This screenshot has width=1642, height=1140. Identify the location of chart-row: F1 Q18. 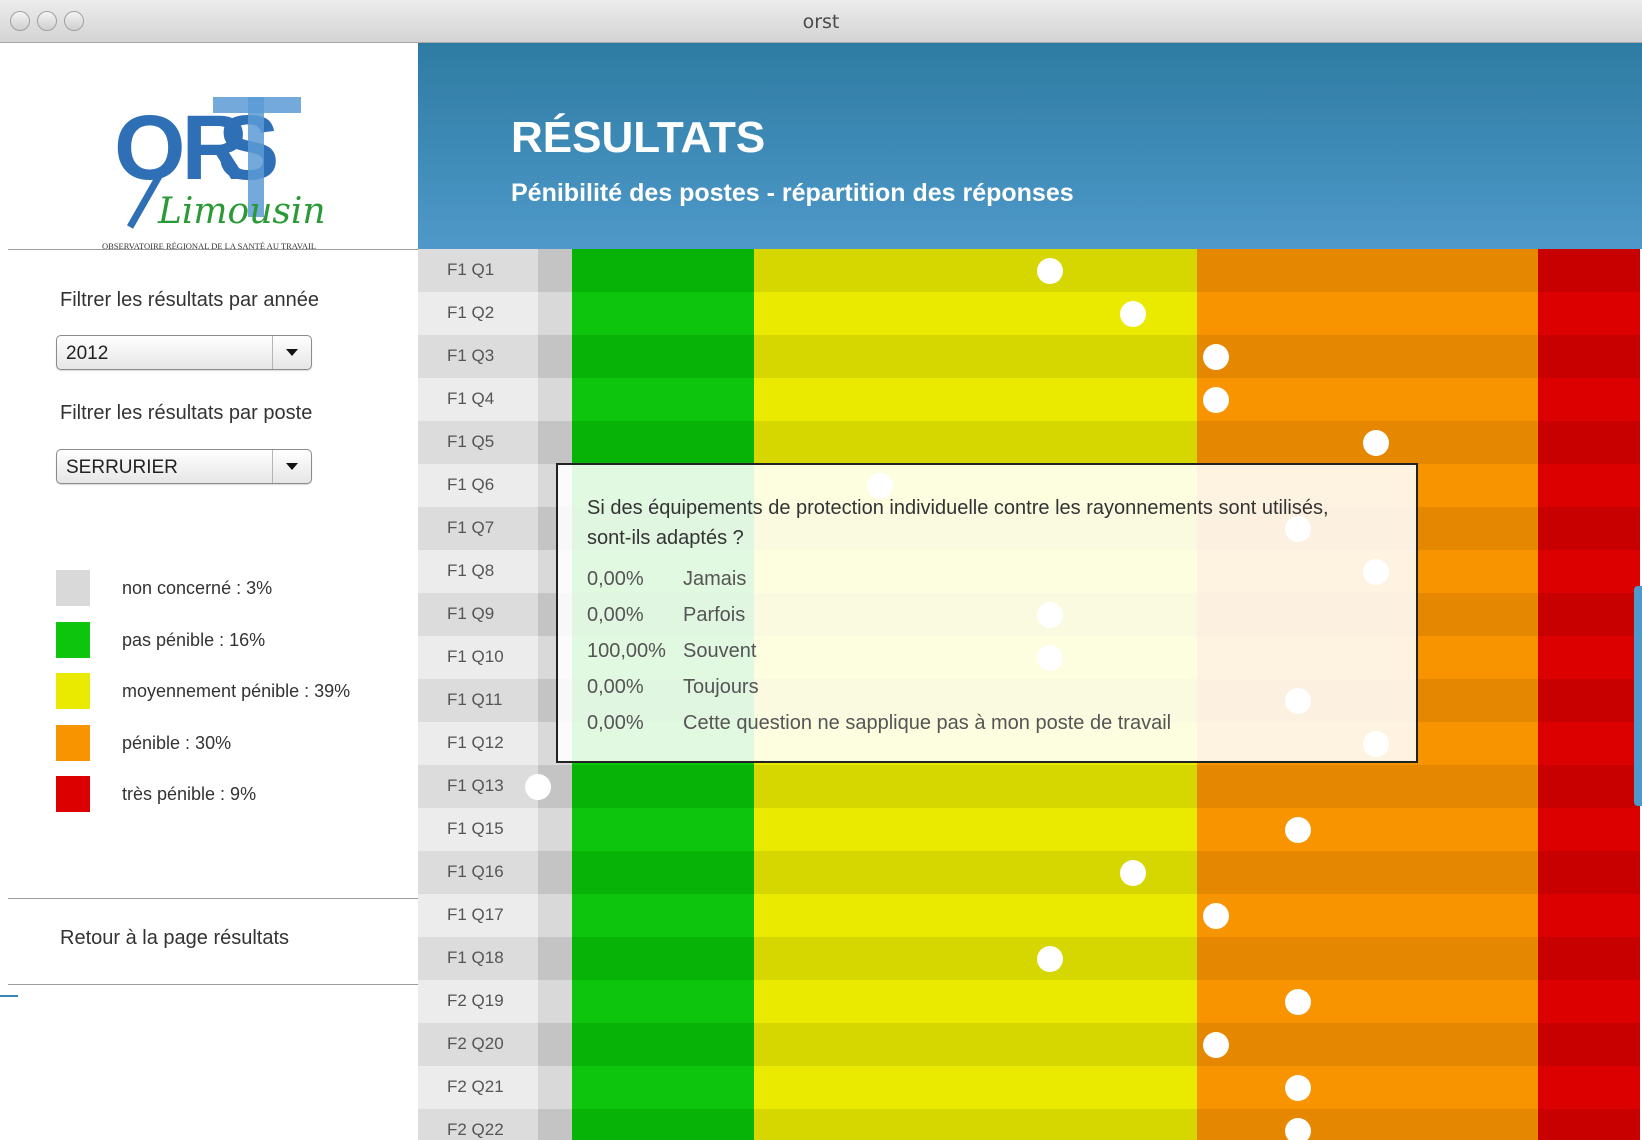
(1030, 958).